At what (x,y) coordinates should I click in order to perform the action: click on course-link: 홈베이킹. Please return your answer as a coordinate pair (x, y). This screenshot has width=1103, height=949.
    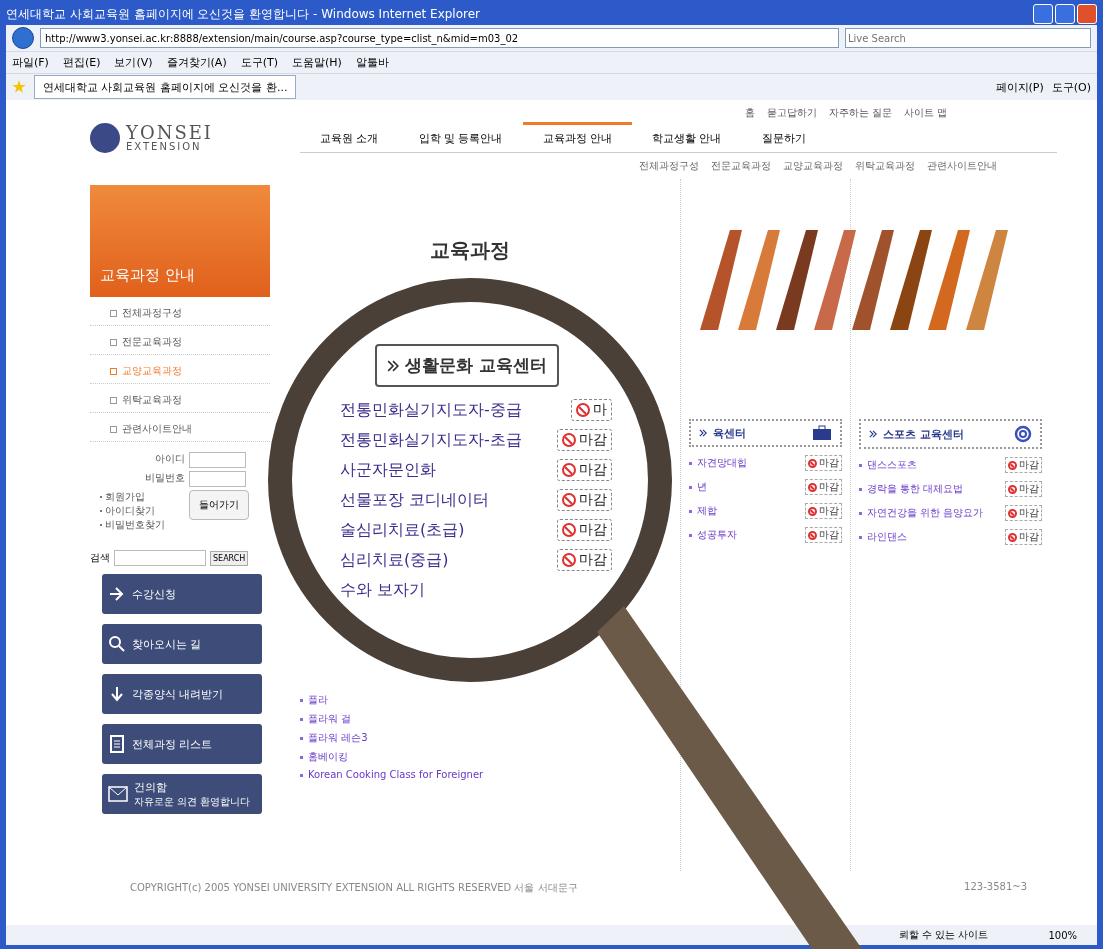
    Looking at the image, I should click on (324, 757).